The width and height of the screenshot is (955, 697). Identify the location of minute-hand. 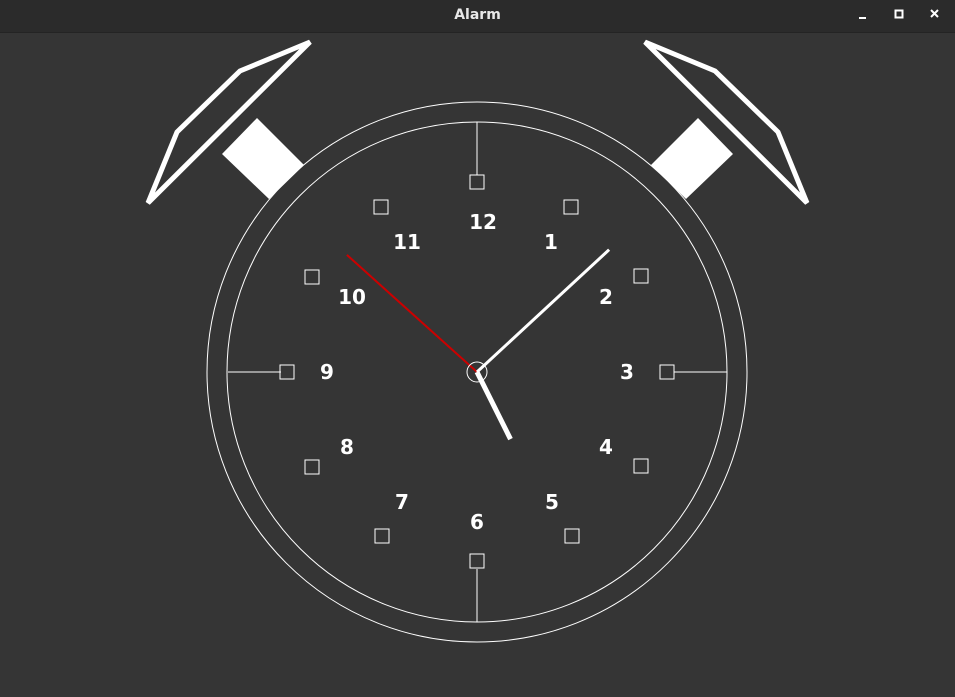
(543, 311).